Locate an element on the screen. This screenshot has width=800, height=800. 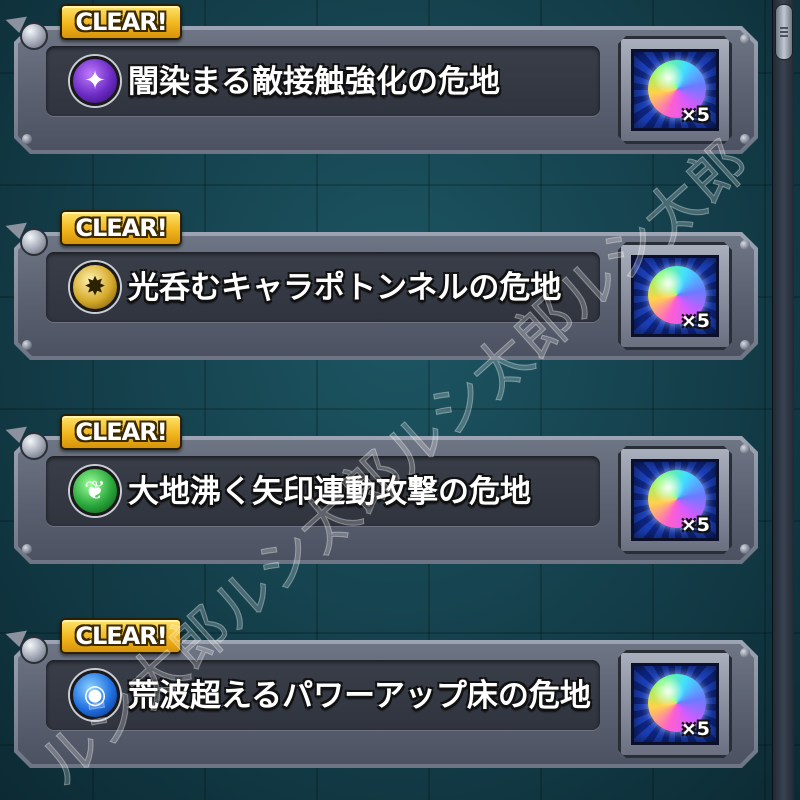
quest-title-bar: ✸ 光呑むキャラポトンネルの危地 is located at coordinates (323, 287).